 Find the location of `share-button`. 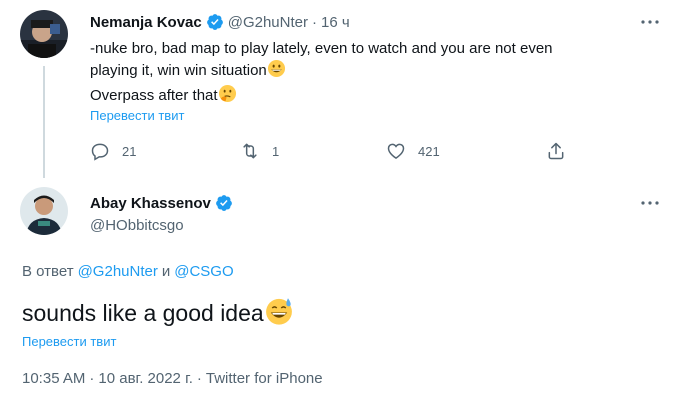

share-button is located at coordinates (562, 151).